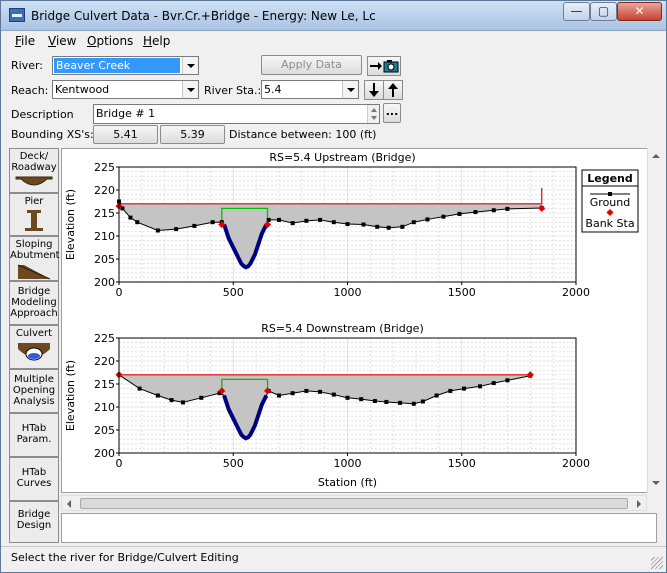 This screenshot has height=573, width=667. Describe the element at coordinates (104, 407) in the screenshot. I see `y-tick-label: 210` at that location.